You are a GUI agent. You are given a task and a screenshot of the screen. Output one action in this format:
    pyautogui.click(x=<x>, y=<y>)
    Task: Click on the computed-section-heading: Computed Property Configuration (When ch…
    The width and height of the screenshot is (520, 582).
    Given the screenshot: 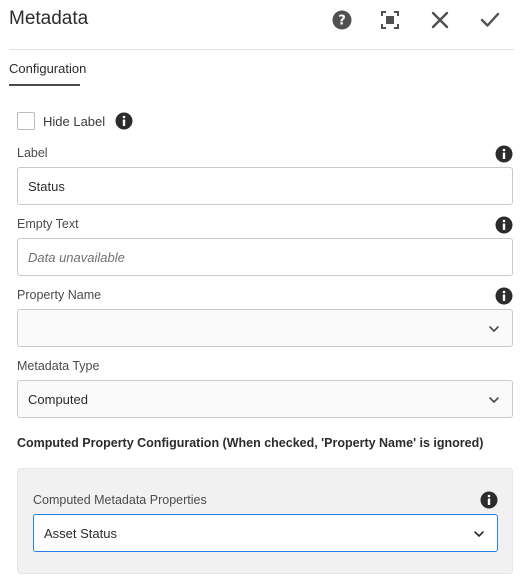 What is the action you would take?
    pyautogui.click(x=250, y=443)
    